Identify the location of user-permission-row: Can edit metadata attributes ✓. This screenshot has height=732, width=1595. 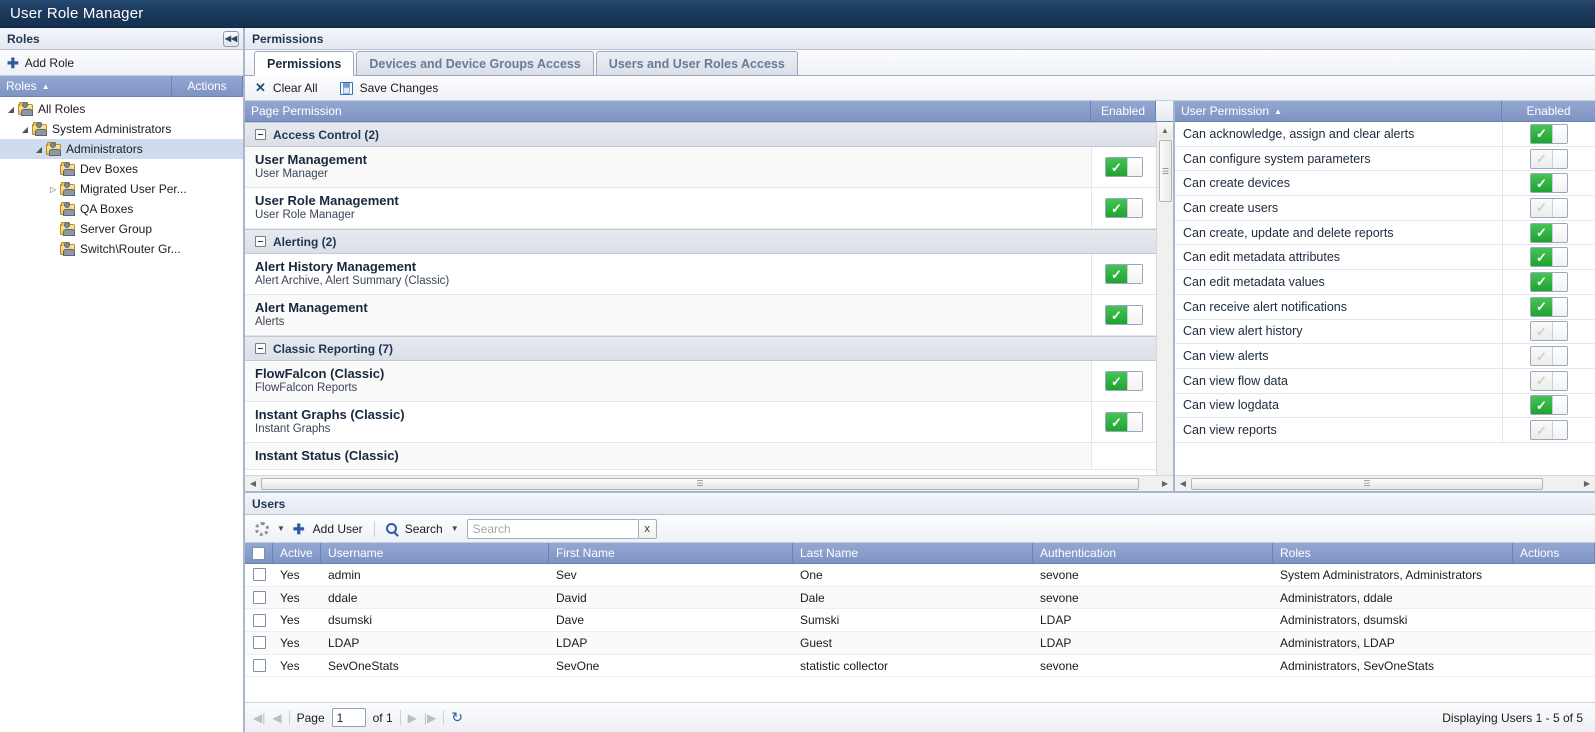
(1385, 258).